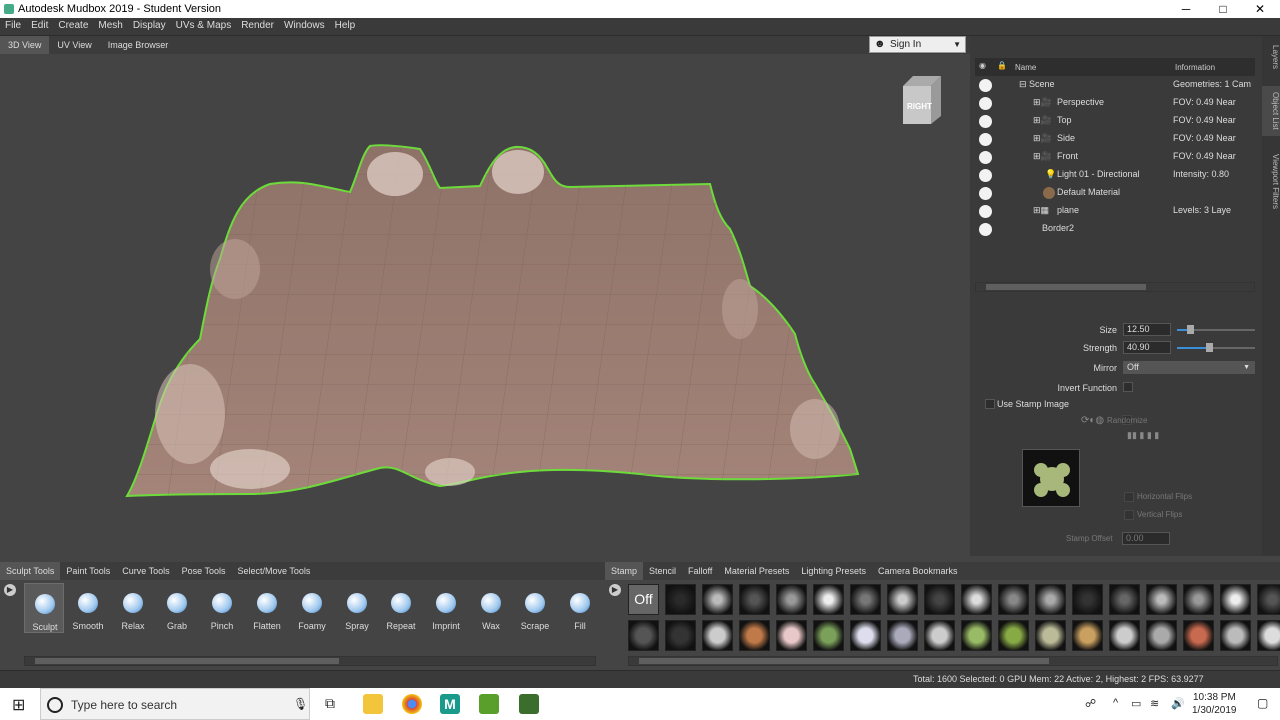  I want to click on rotate-icon: ⟳◐◍, so click(1092, 420).